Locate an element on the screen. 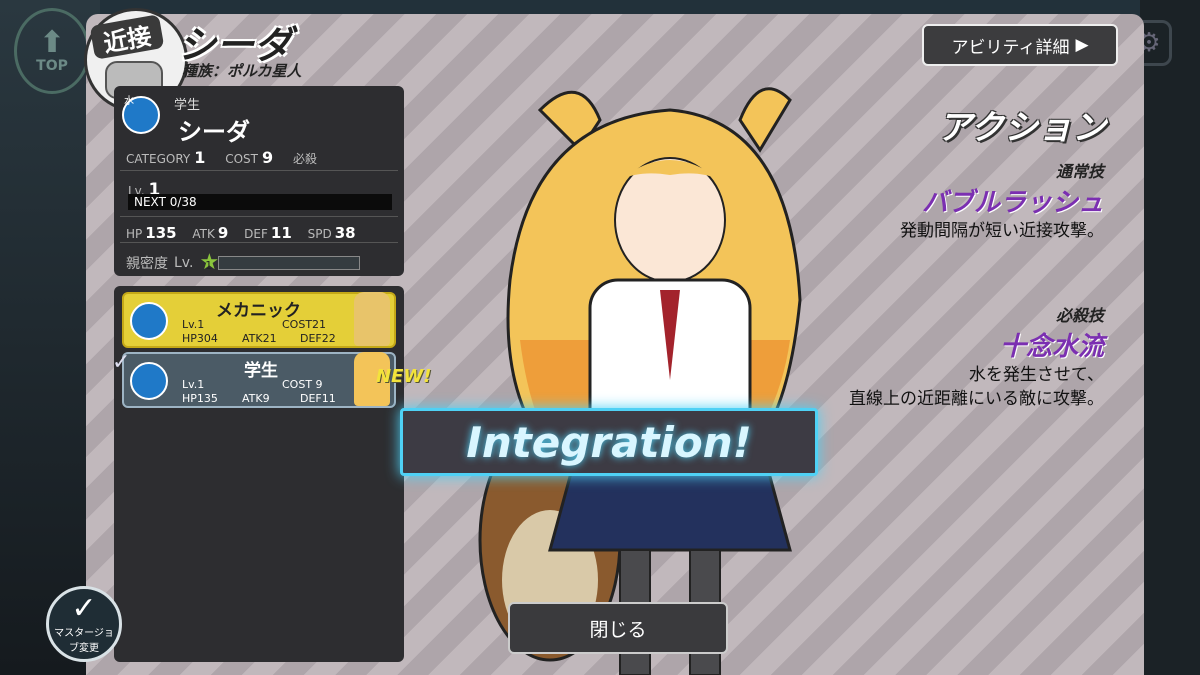 The width and height of the screenshot is (1200, 675). ability-detail-button: アビリティ詳細 ▶ is located at coordinates (1020, 45).